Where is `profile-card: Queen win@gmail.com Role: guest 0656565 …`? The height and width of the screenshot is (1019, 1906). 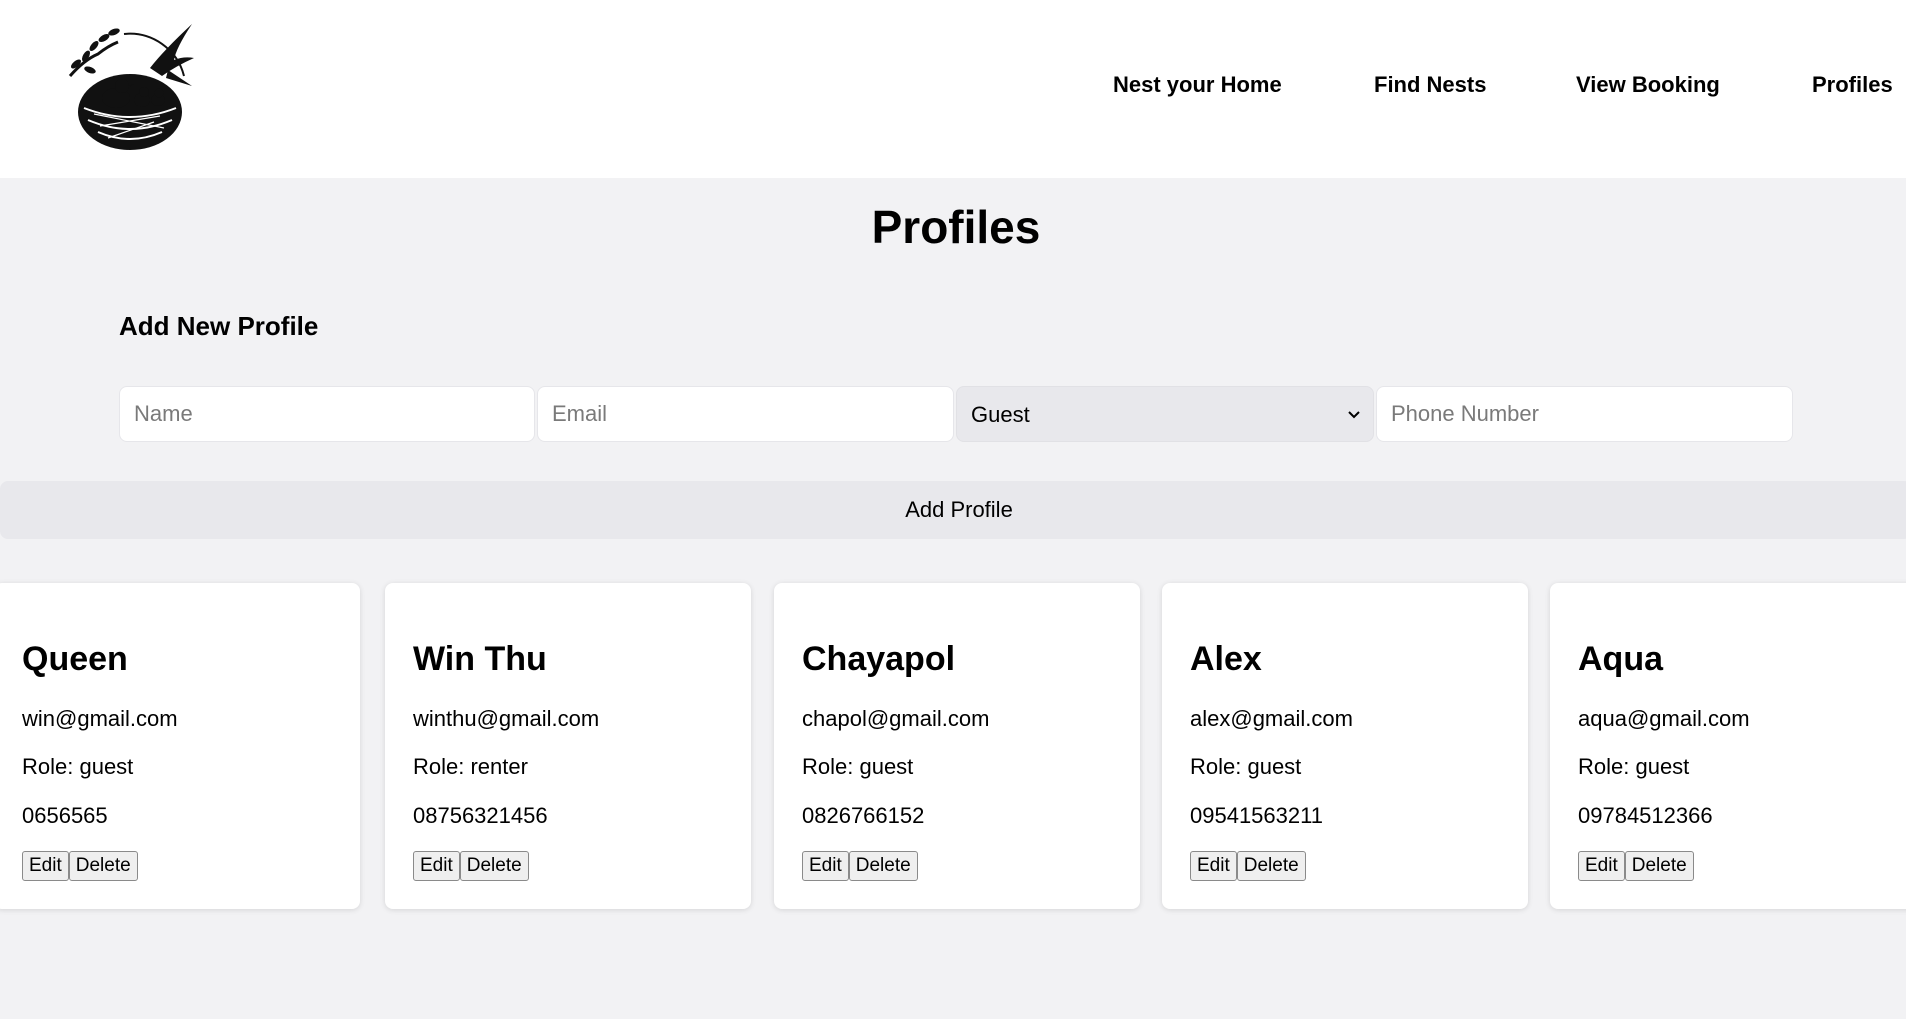
profile-card: Queen win@gmail.com Role: guest 0656565 … is located at coordinates (180, 746).